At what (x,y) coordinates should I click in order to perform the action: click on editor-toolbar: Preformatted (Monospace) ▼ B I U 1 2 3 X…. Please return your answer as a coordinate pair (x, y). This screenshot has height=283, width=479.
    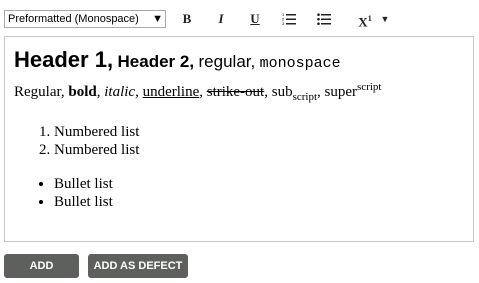
    Looking at the image, I should click on (239, 19).